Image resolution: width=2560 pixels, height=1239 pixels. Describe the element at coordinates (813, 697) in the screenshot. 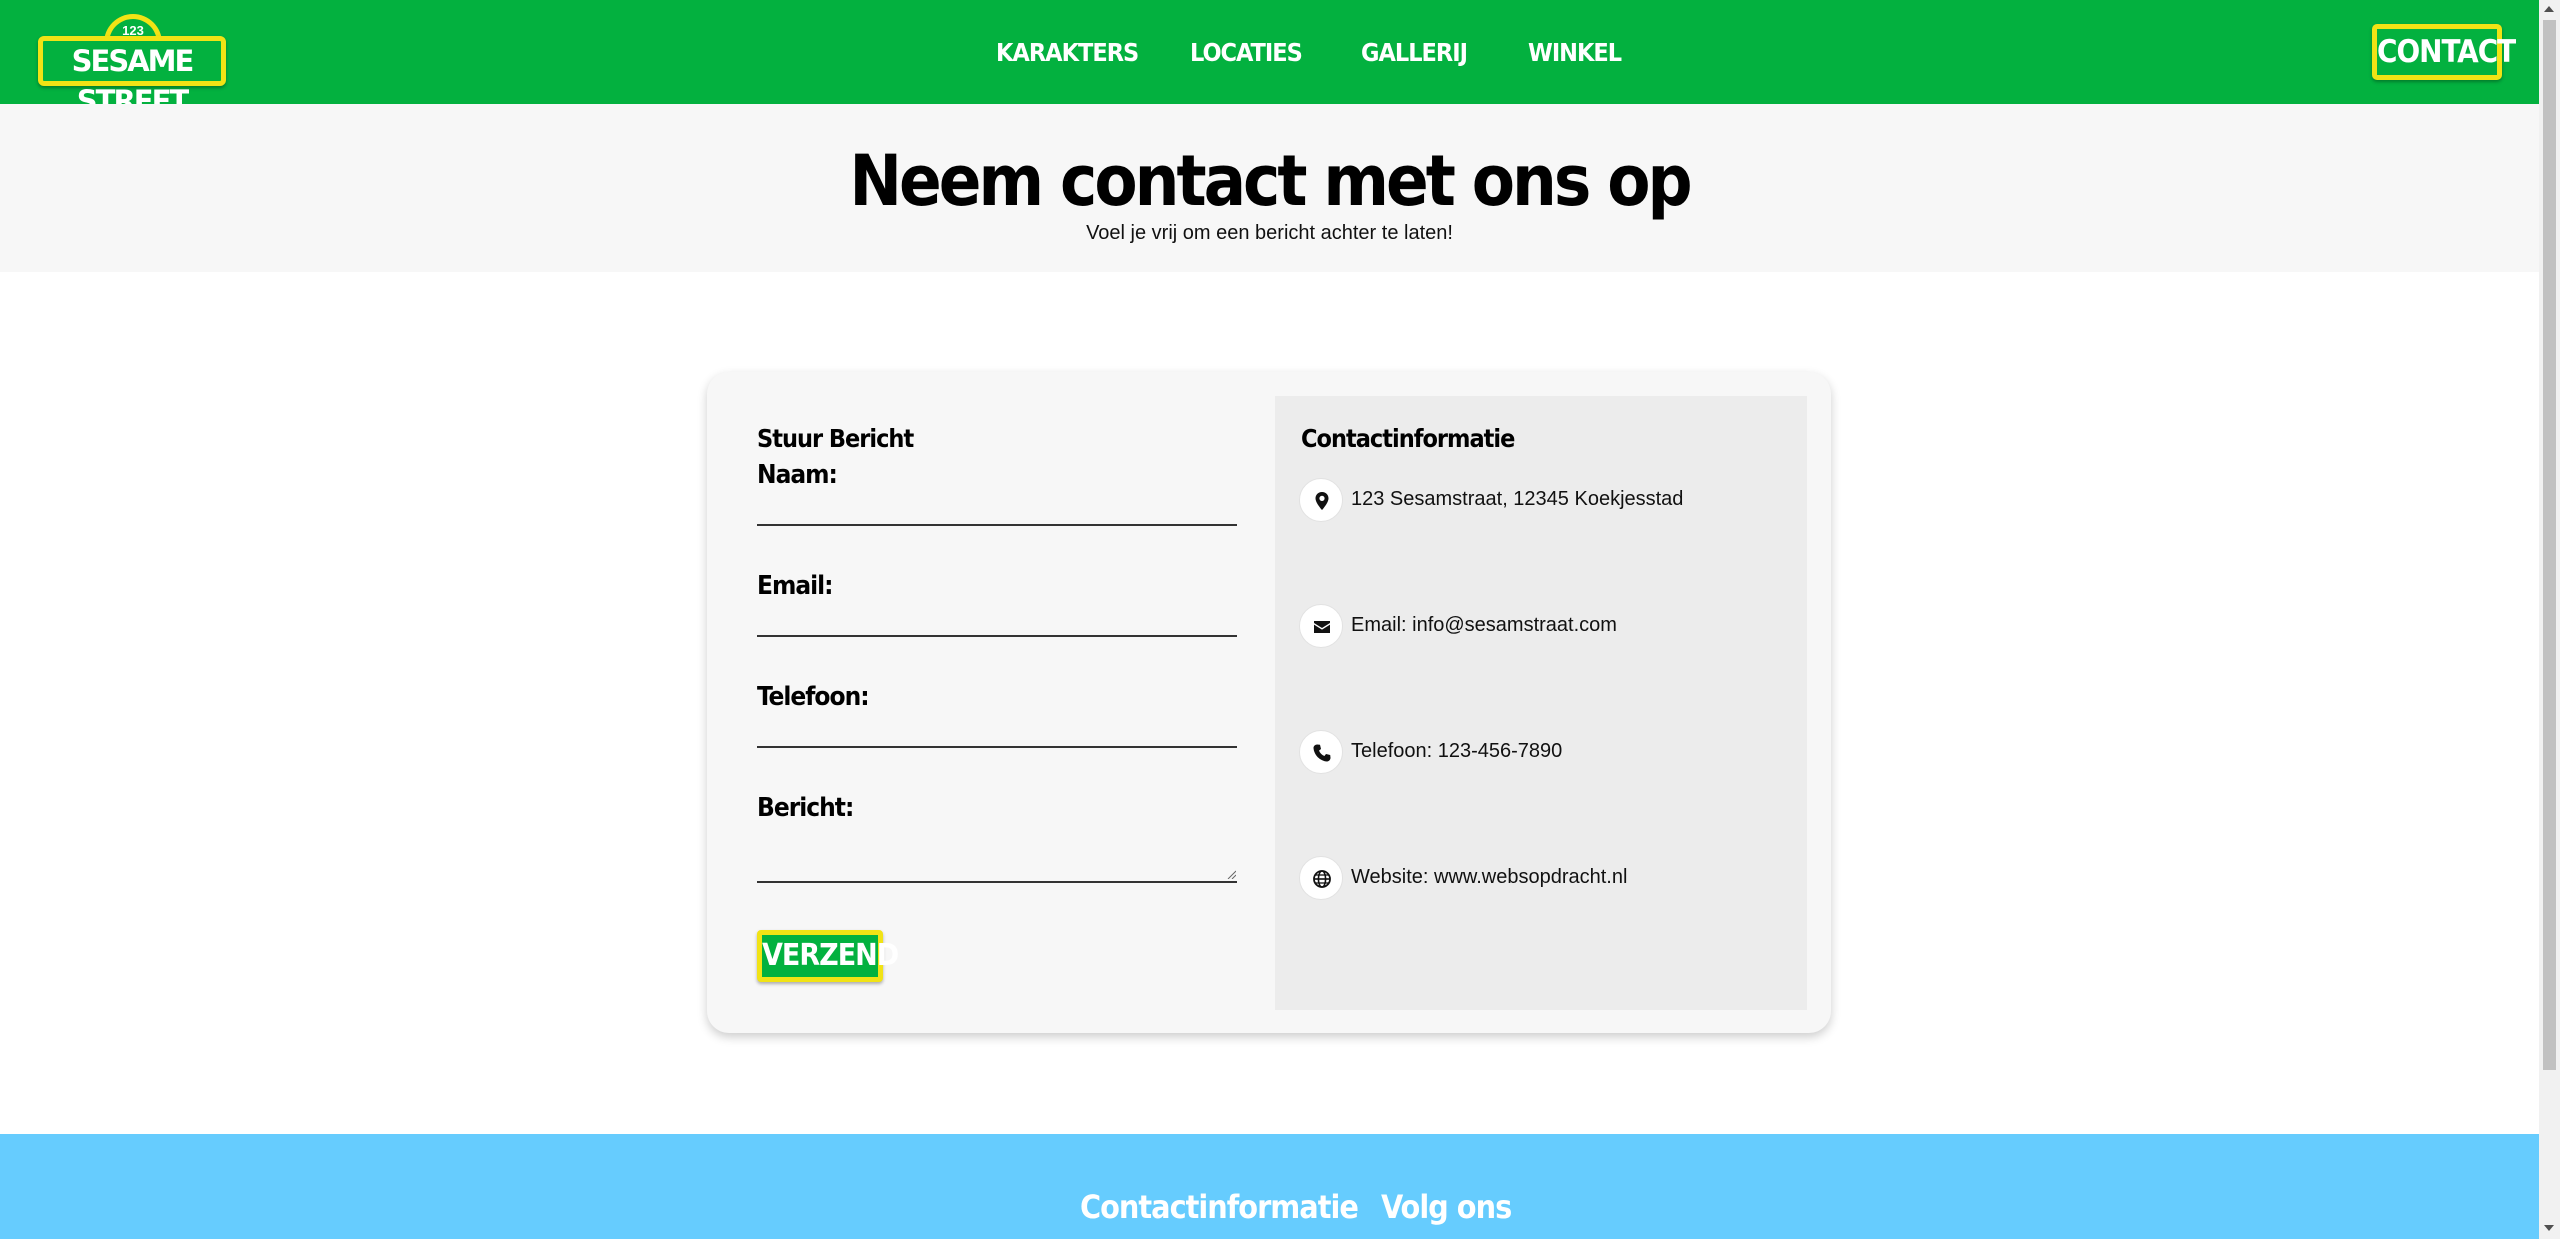

I see `phone-label: Telefoon:` at that location.